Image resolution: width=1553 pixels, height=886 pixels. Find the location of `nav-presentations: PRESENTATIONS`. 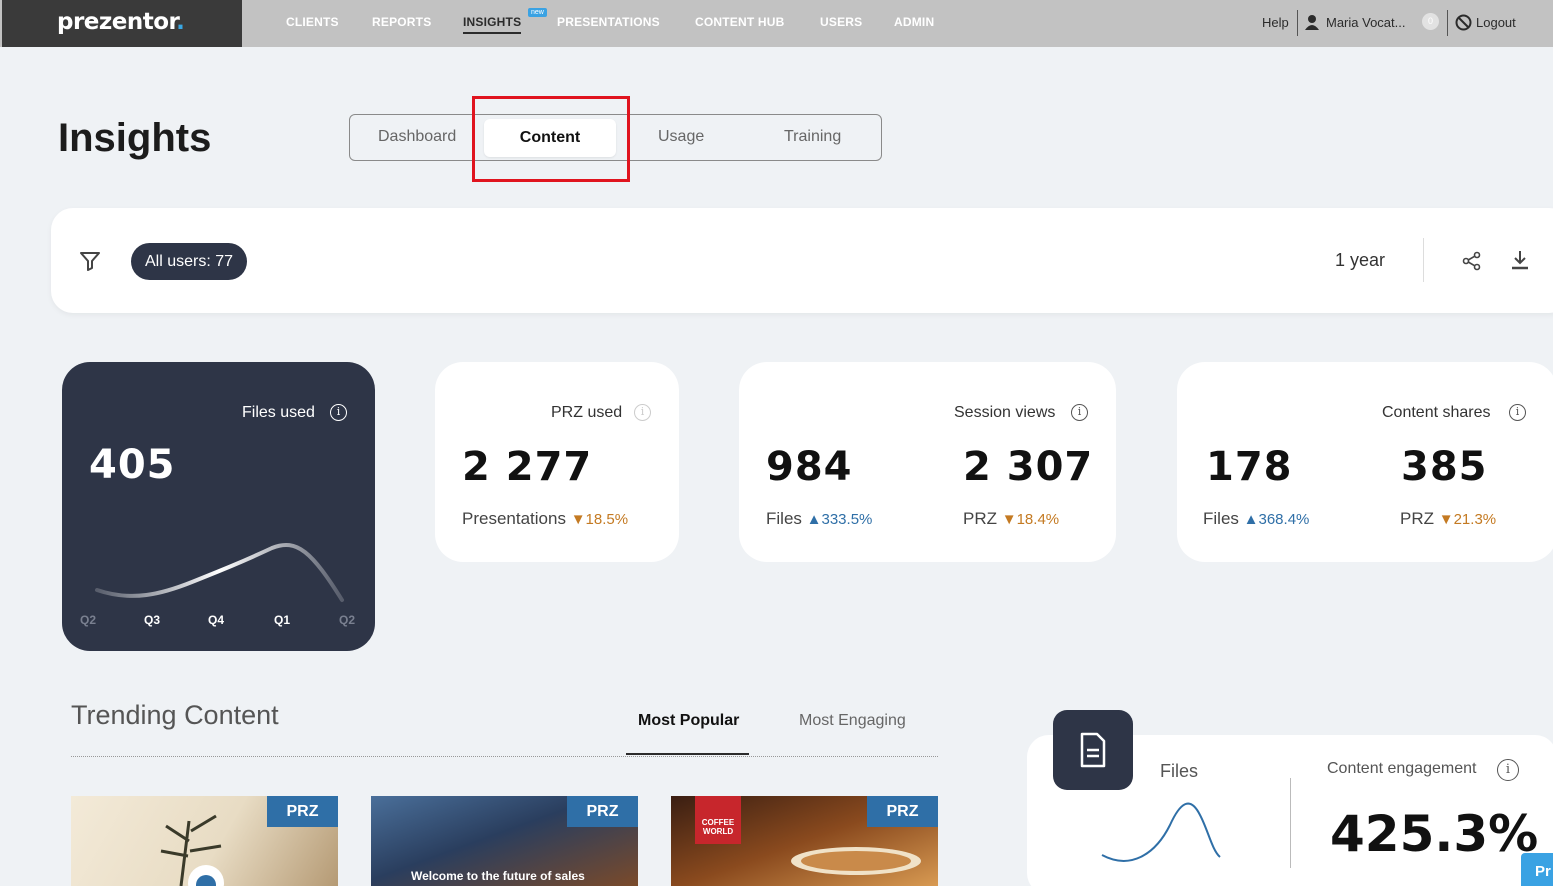

nav-presentations: PRESENTATIONS is located at coordinates (608, 22).